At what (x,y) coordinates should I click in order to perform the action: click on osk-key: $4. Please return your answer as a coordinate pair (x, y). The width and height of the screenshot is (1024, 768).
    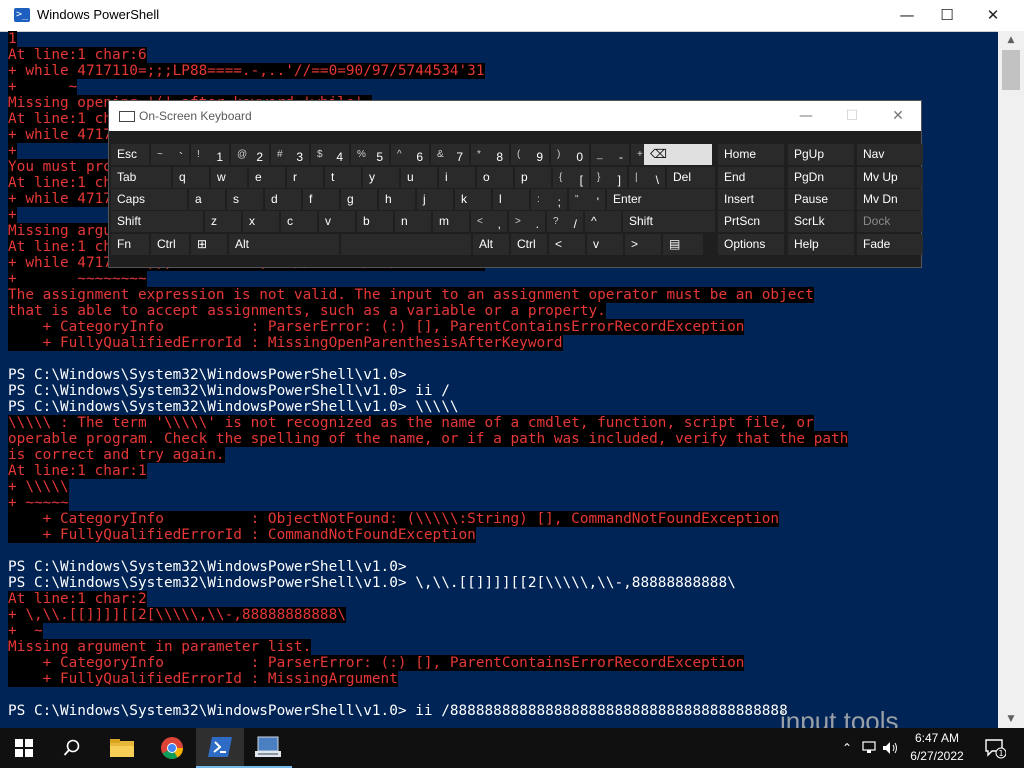
    Looking at the image, I should click on (330, 154).